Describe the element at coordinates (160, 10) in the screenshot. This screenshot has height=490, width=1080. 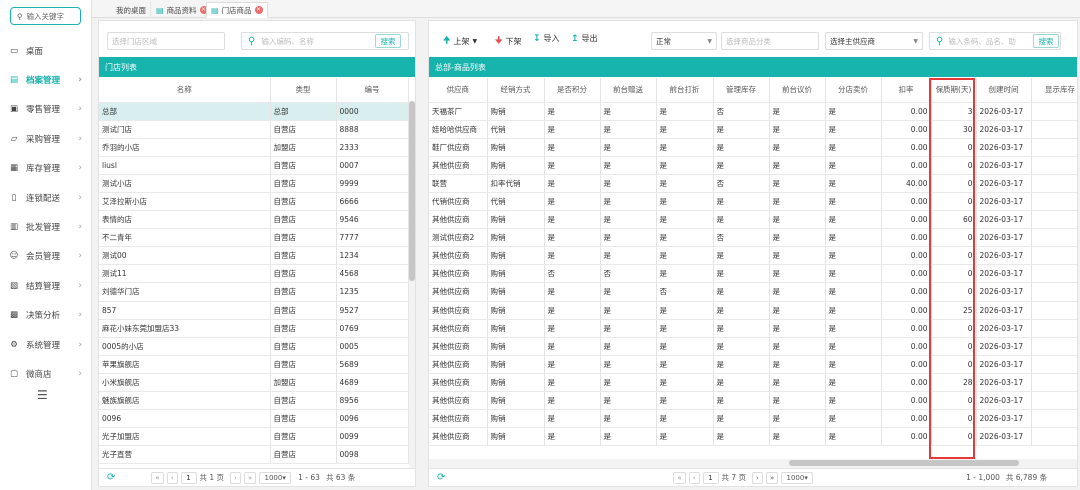
I see `document-icon: ▤` at that location.